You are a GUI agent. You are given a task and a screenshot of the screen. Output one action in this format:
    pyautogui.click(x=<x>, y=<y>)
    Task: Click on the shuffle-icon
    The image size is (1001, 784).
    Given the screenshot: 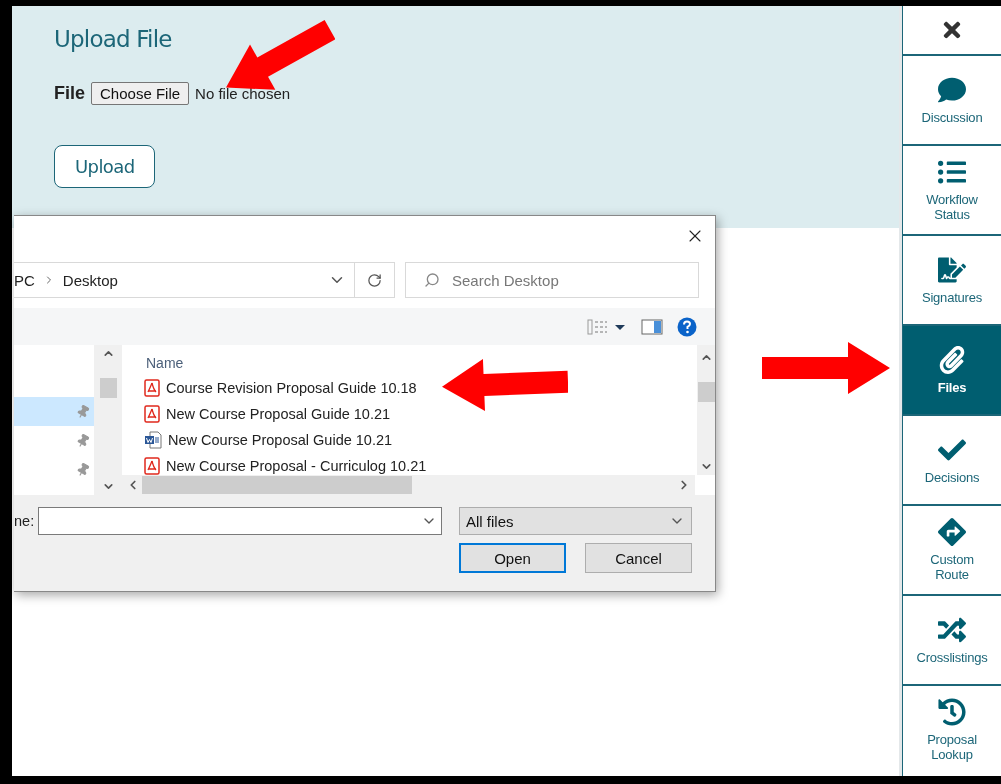 What is the action you would take?
    pyautogui.click(x=952, y=629)
    